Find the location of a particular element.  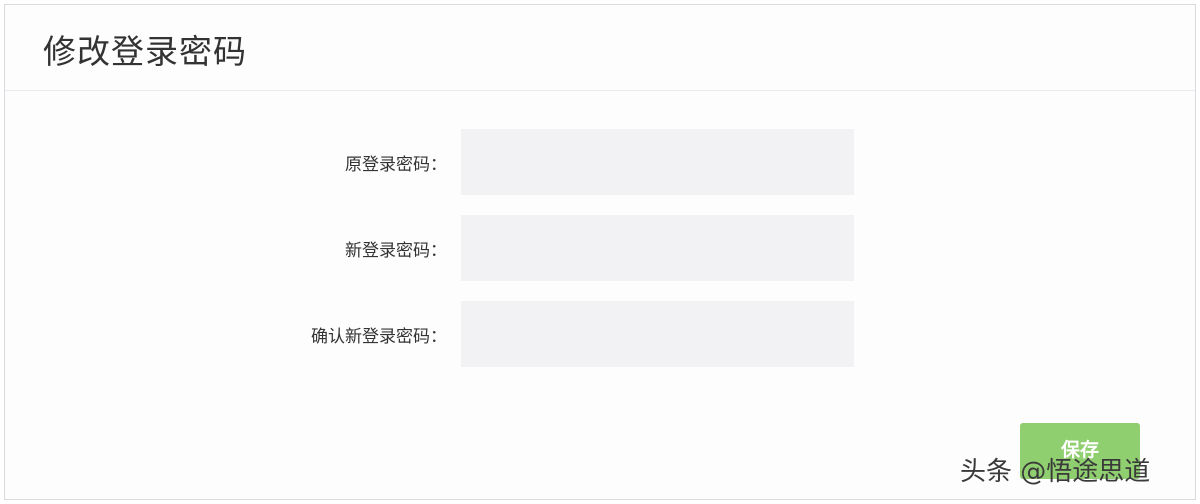

old-password-row: 原登录密码： is located at coordinates (600, 162).